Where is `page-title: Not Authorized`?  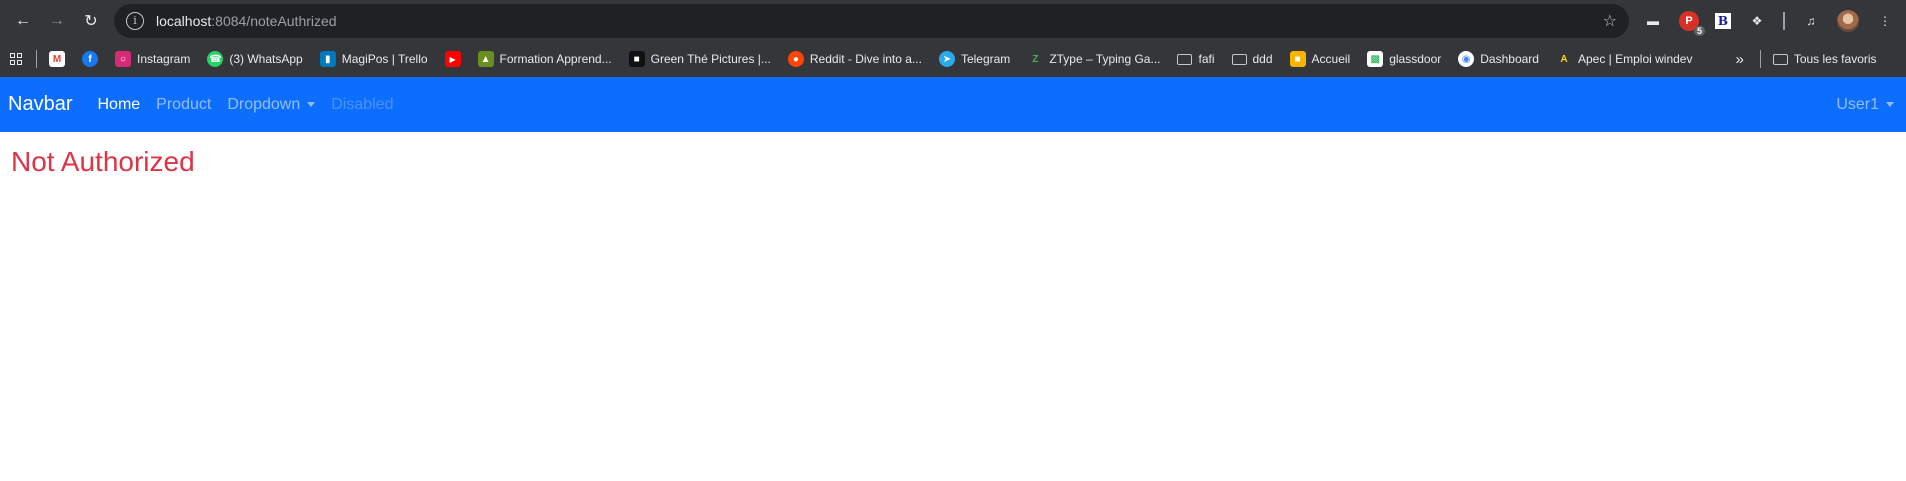 page-title: Not Authorized is located at coordinates (103, 161).